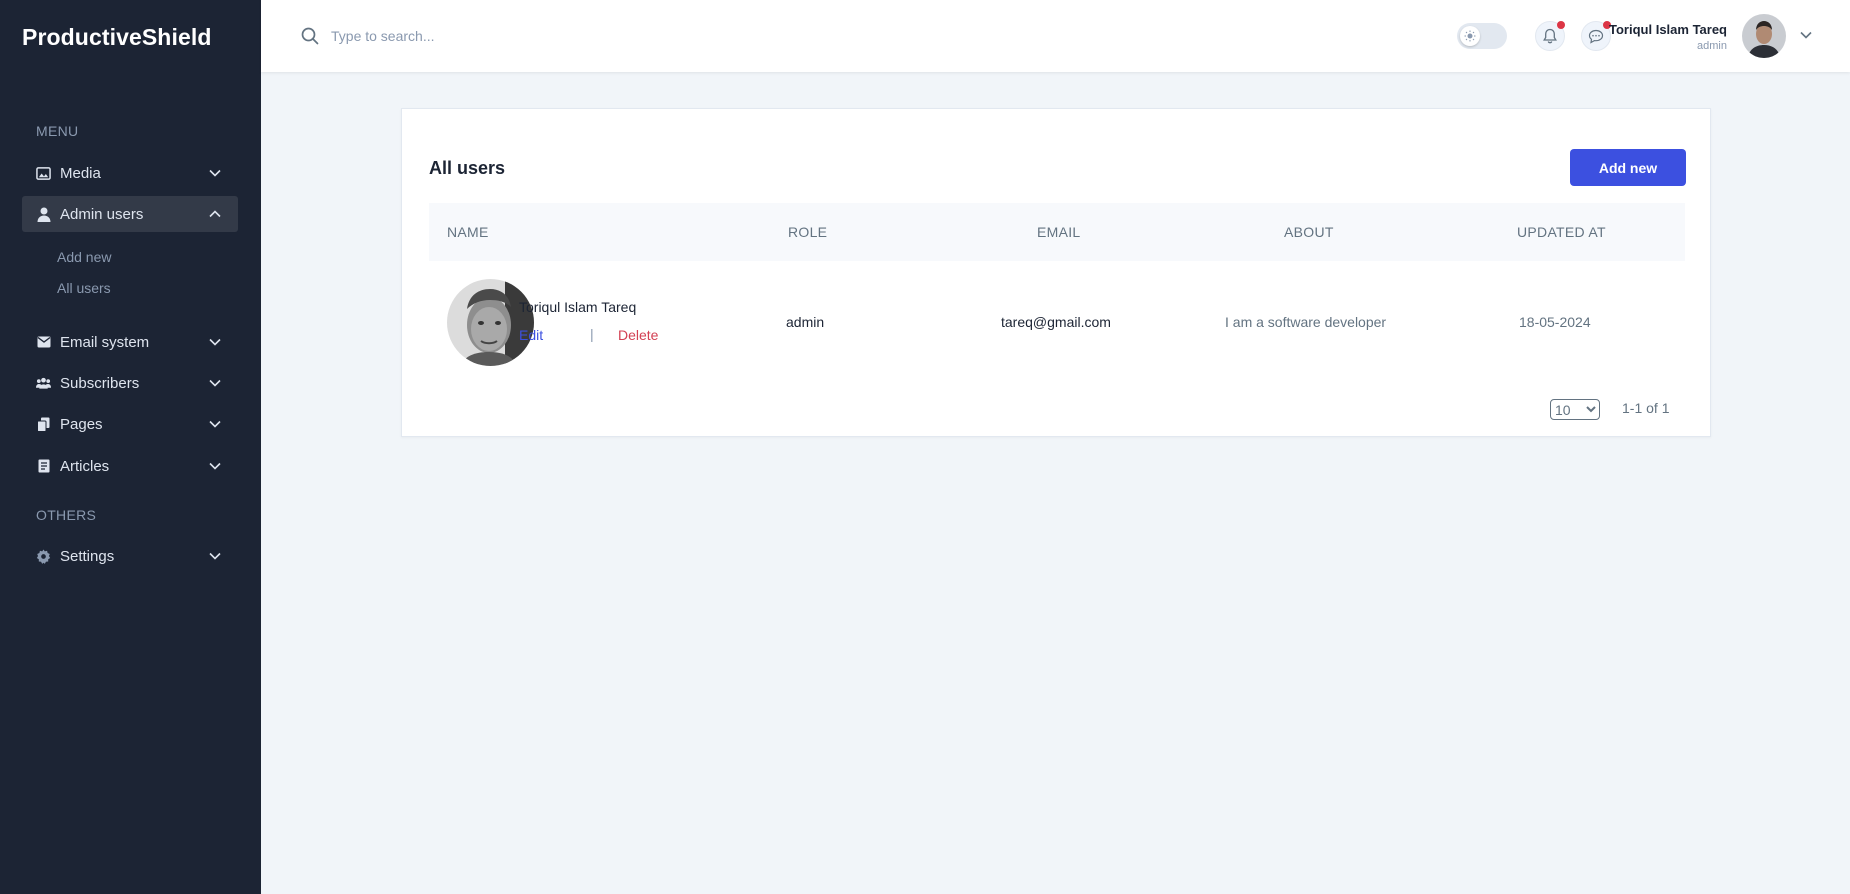 The width and height of the screenshot is (1850, 894). I want to click on user-name-cell: Toriqul Islam Tareq, so click(578, 307).